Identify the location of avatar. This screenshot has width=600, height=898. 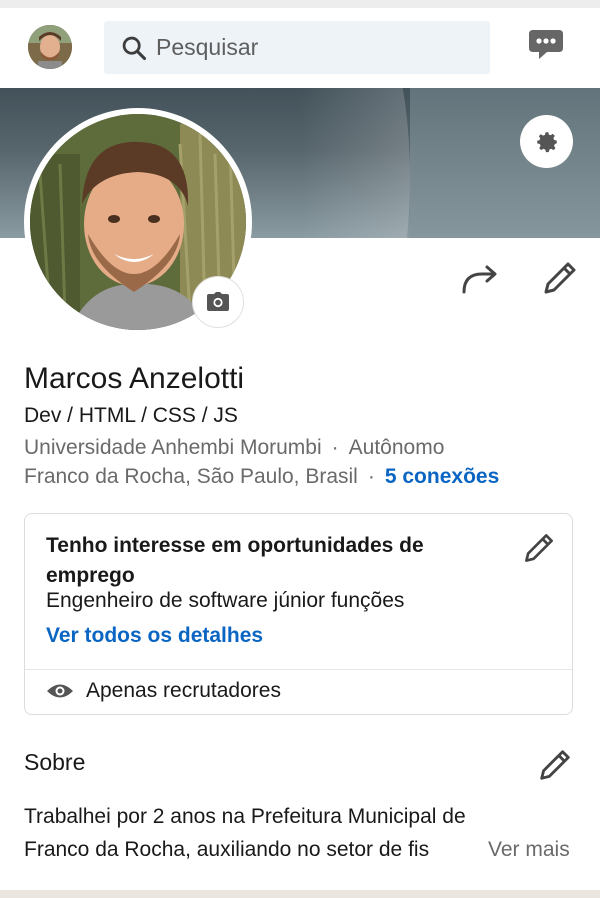
(50, 47).